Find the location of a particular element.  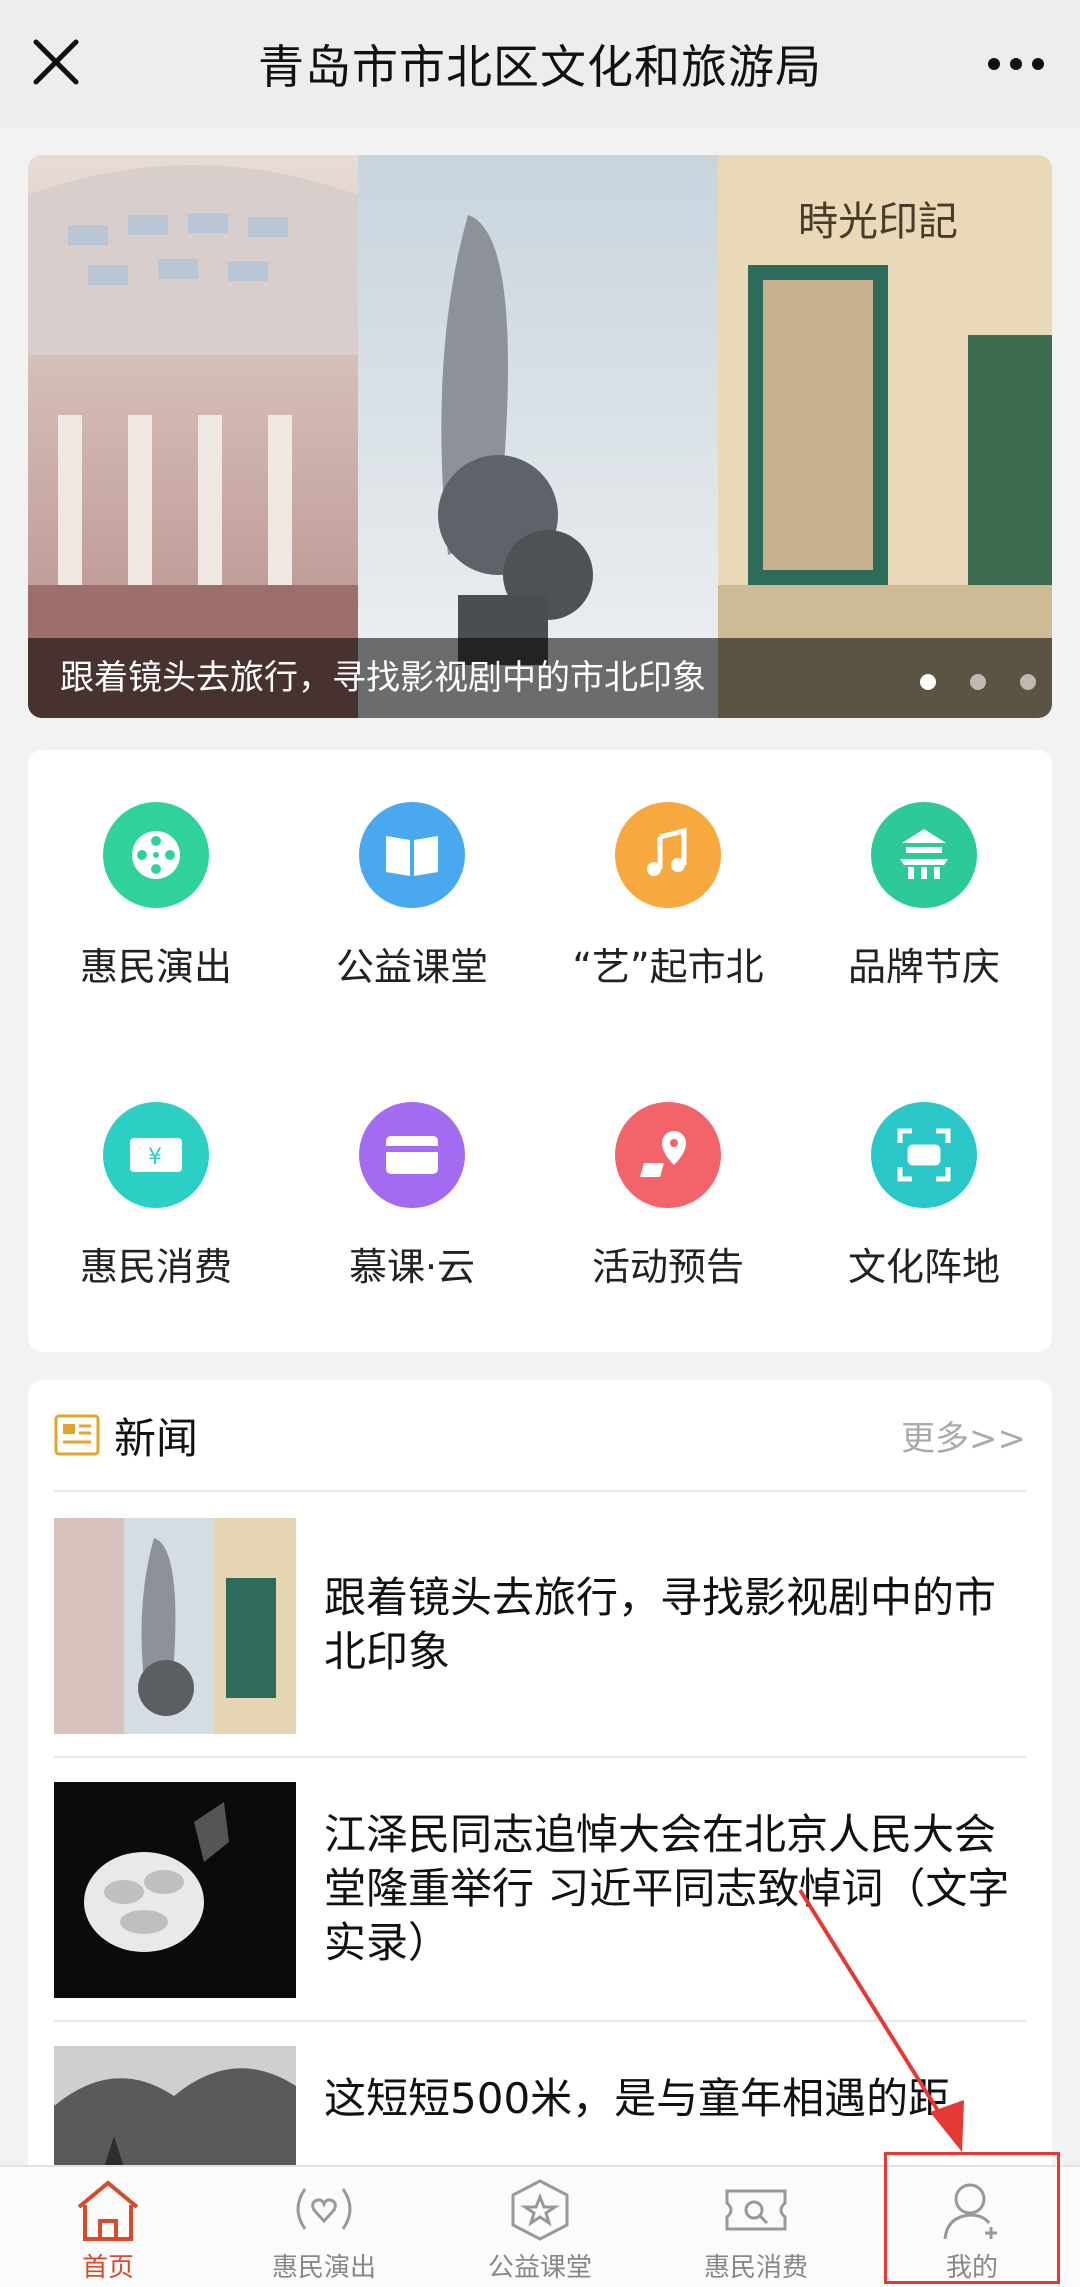

grid-item-venues: 文化阵地 is located at coordinates (924, 1252).